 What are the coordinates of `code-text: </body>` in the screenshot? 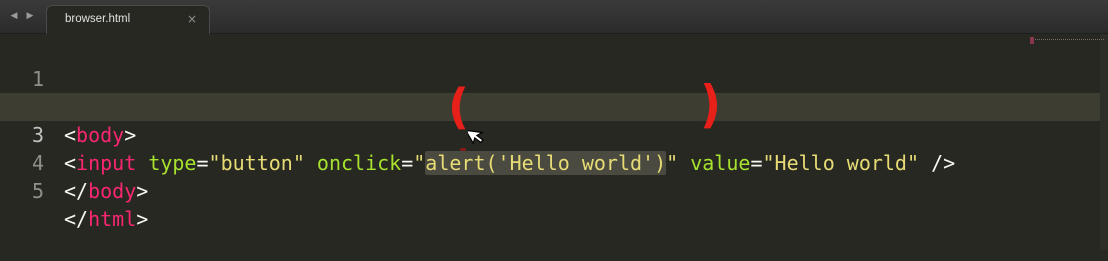 It's located at (106, 191).